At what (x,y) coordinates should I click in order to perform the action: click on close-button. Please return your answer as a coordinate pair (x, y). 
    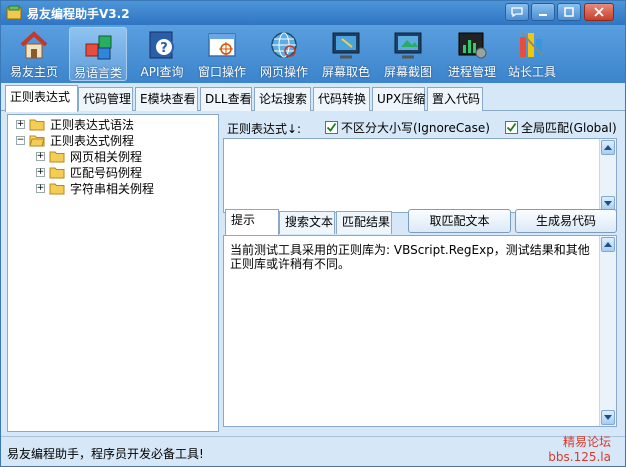
    Looking at the image, I should click on (599, 12).